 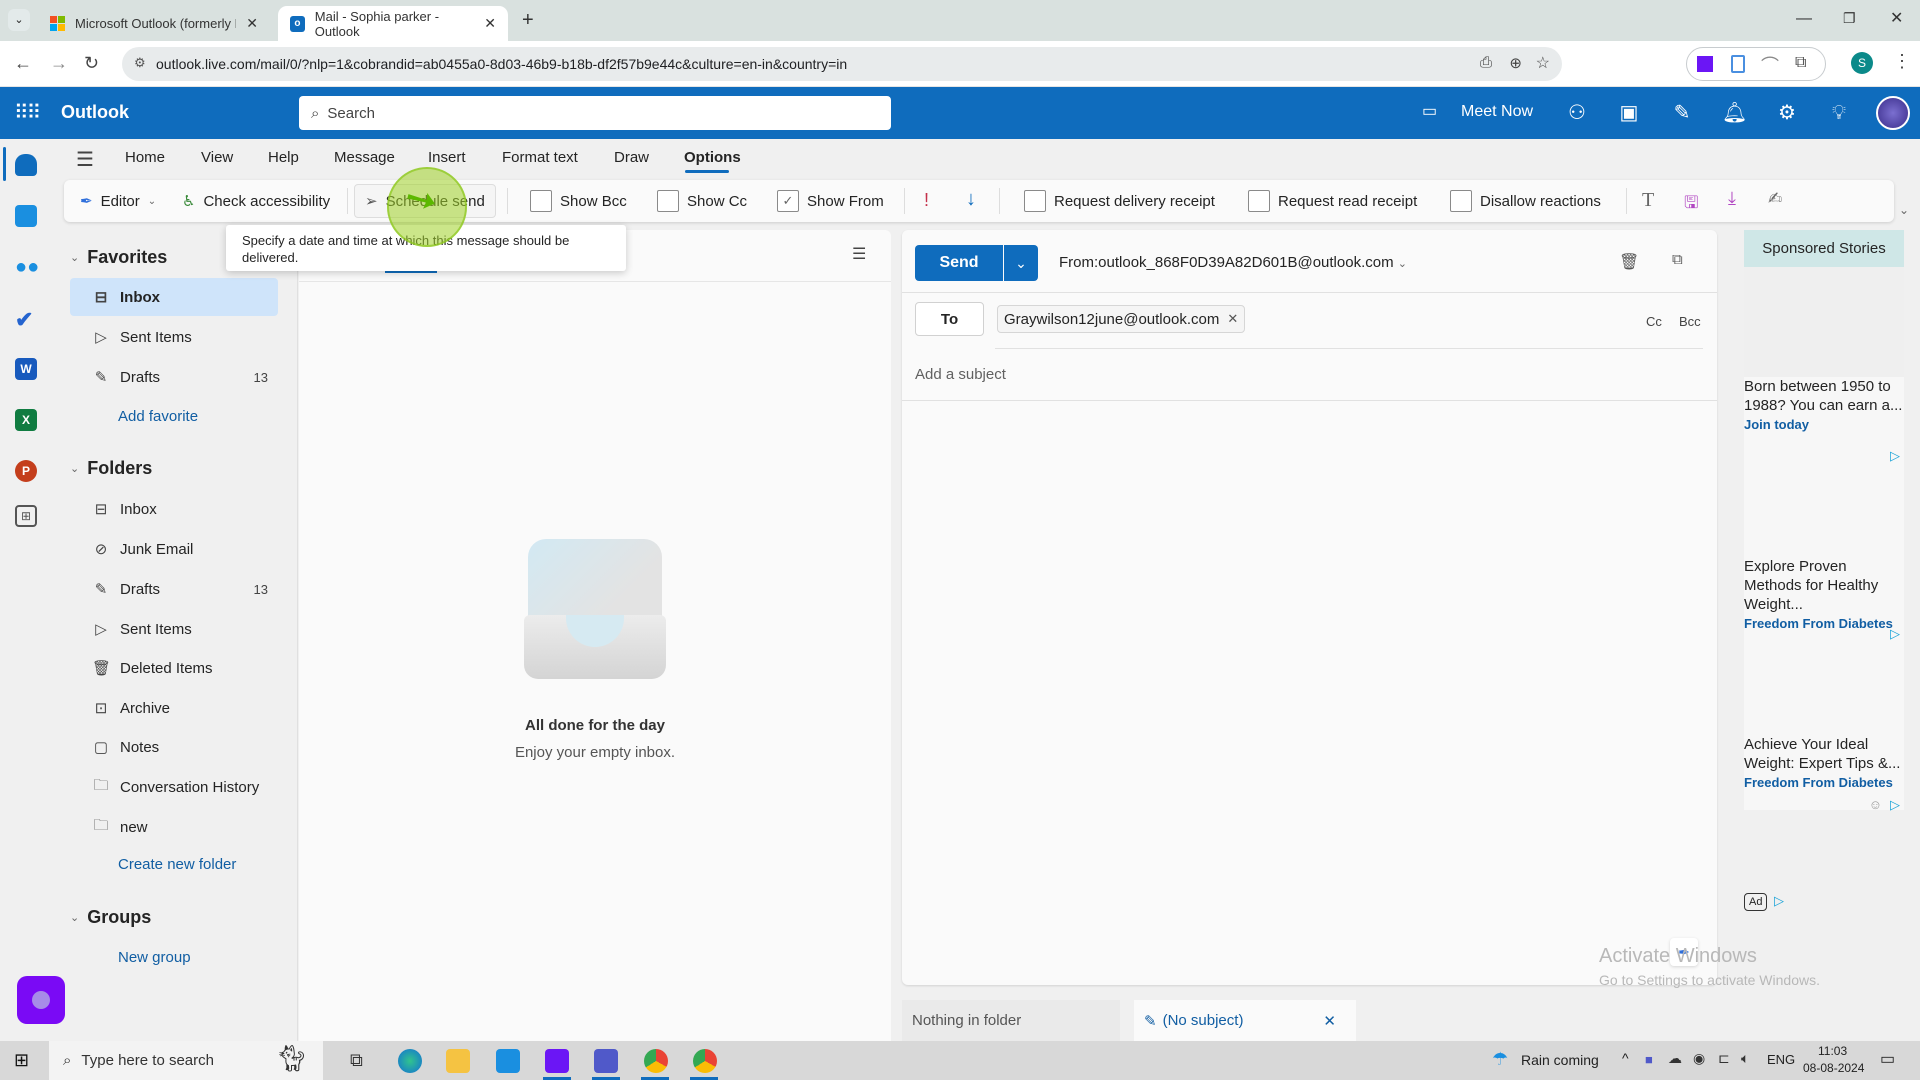 I want to click on pop-out-icon: ⧉, so click(x=1677, y=259).